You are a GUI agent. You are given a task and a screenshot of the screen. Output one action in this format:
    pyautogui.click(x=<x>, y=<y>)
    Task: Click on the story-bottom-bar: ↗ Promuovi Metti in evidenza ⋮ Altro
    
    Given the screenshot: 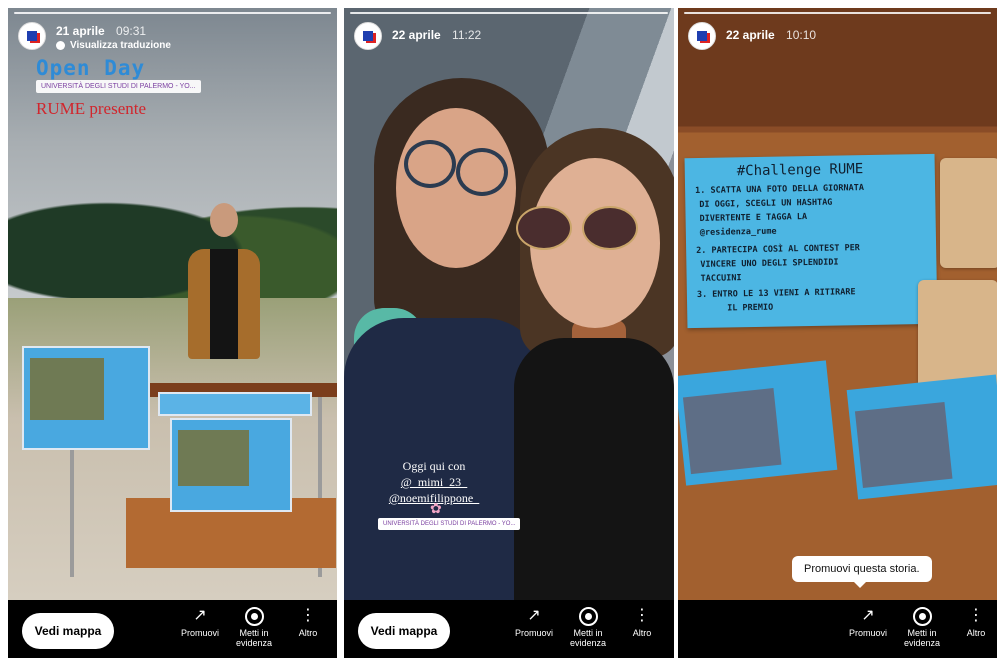 What is the action you would take?
    pyautogui.click(x=837, y=629)
    